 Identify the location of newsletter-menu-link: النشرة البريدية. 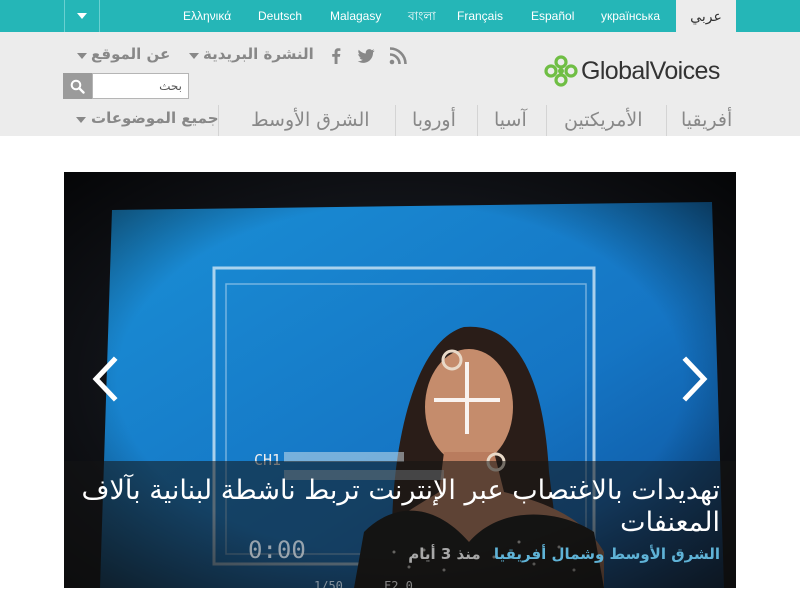
(258, 54).